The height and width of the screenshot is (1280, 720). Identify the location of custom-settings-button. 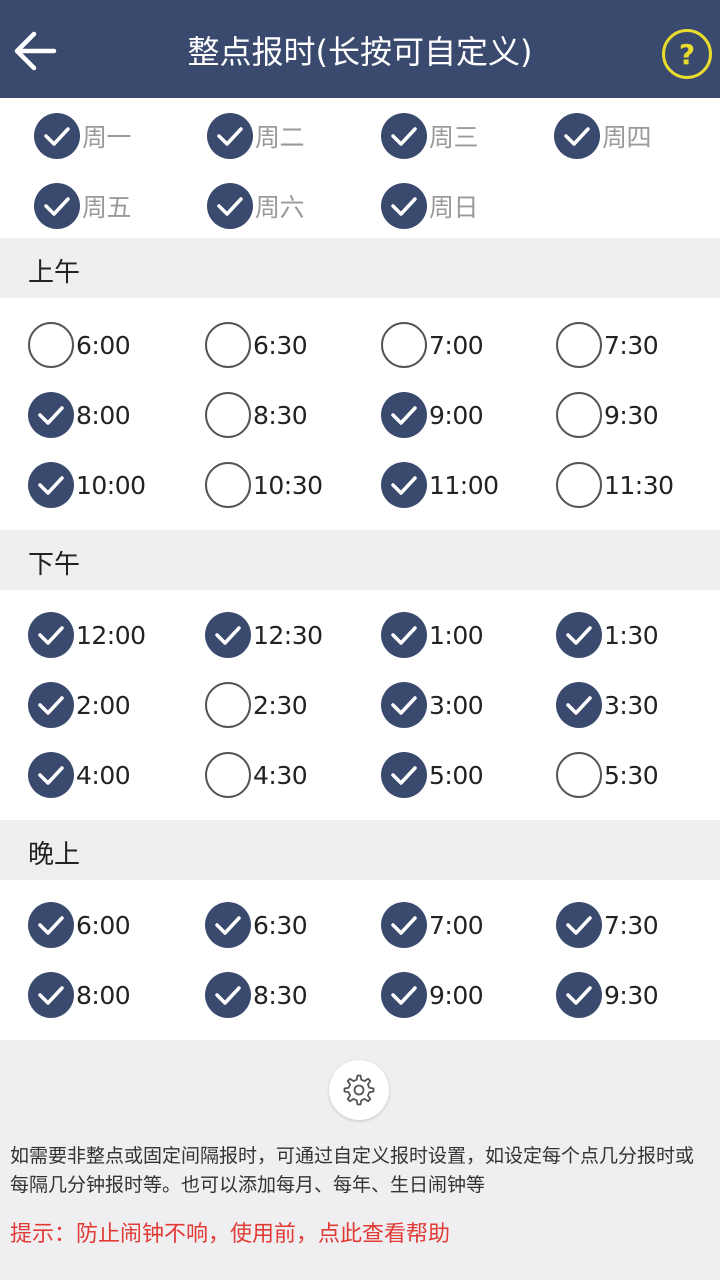
(359, 1090).